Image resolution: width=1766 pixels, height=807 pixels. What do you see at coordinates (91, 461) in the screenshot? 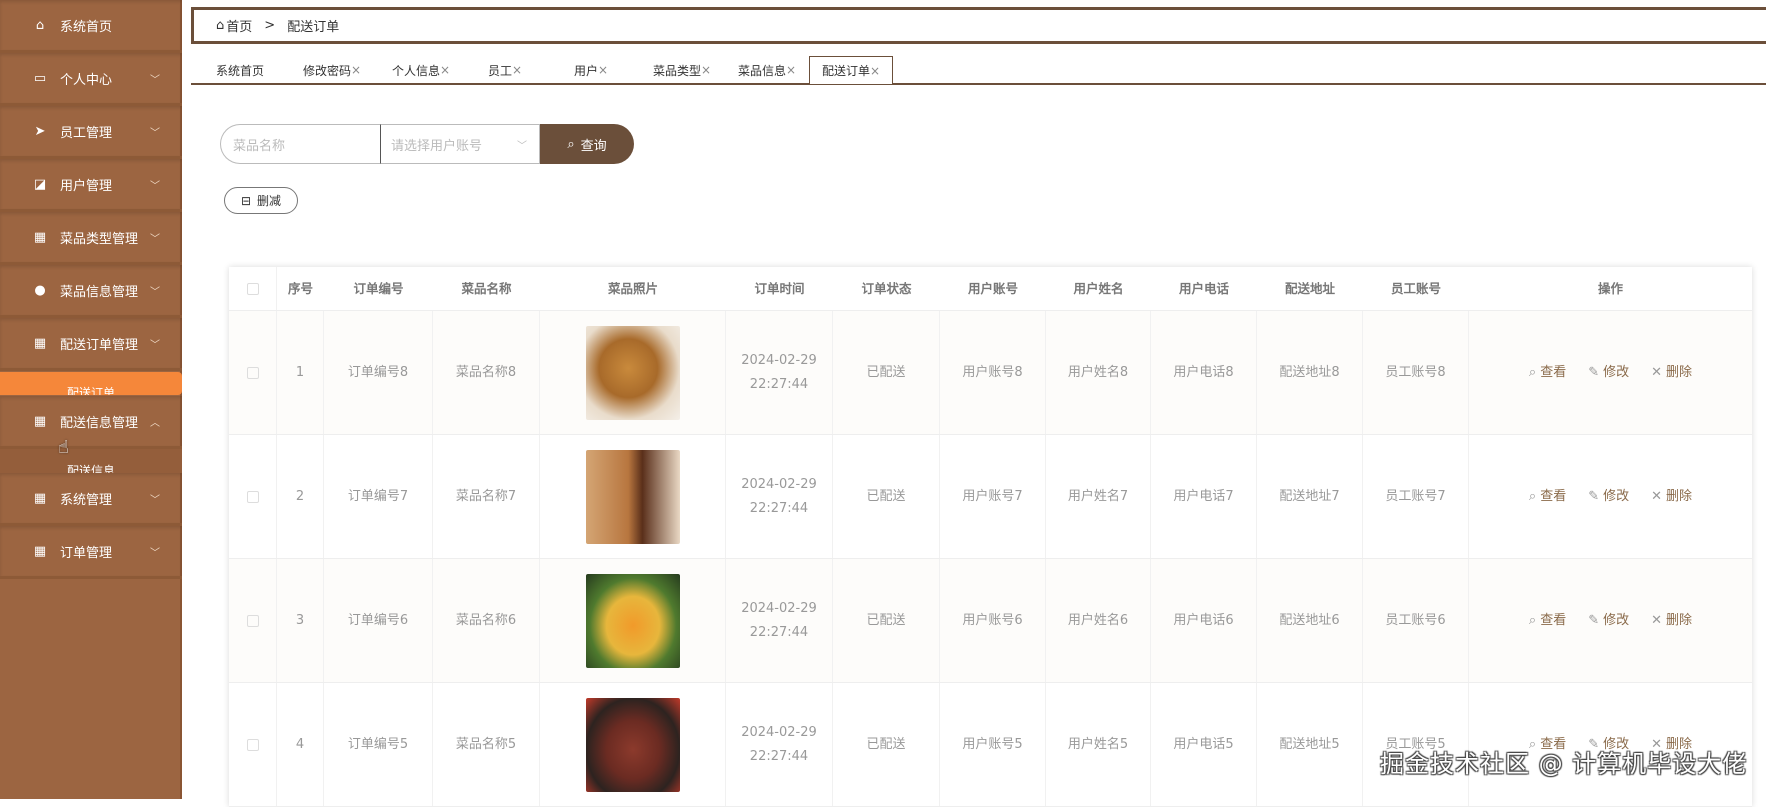
I see `submenu-delivery-info: 配送信息` at bounding box center [91, 461].